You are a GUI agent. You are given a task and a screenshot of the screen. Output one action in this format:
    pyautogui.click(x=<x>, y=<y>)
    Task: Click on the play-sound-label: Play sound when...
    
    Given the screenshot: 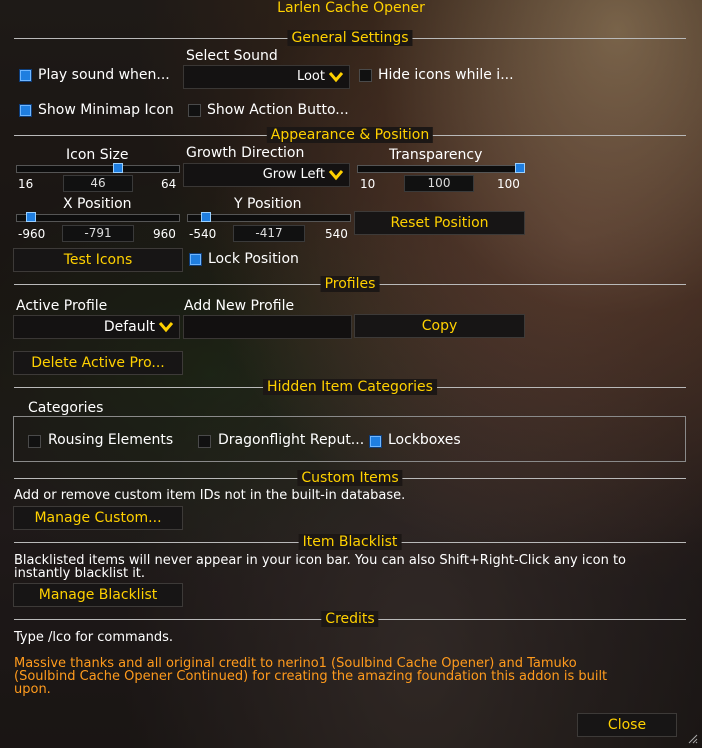 What is the action you would take?
    pyautogui.click(x=104, y=75)
    